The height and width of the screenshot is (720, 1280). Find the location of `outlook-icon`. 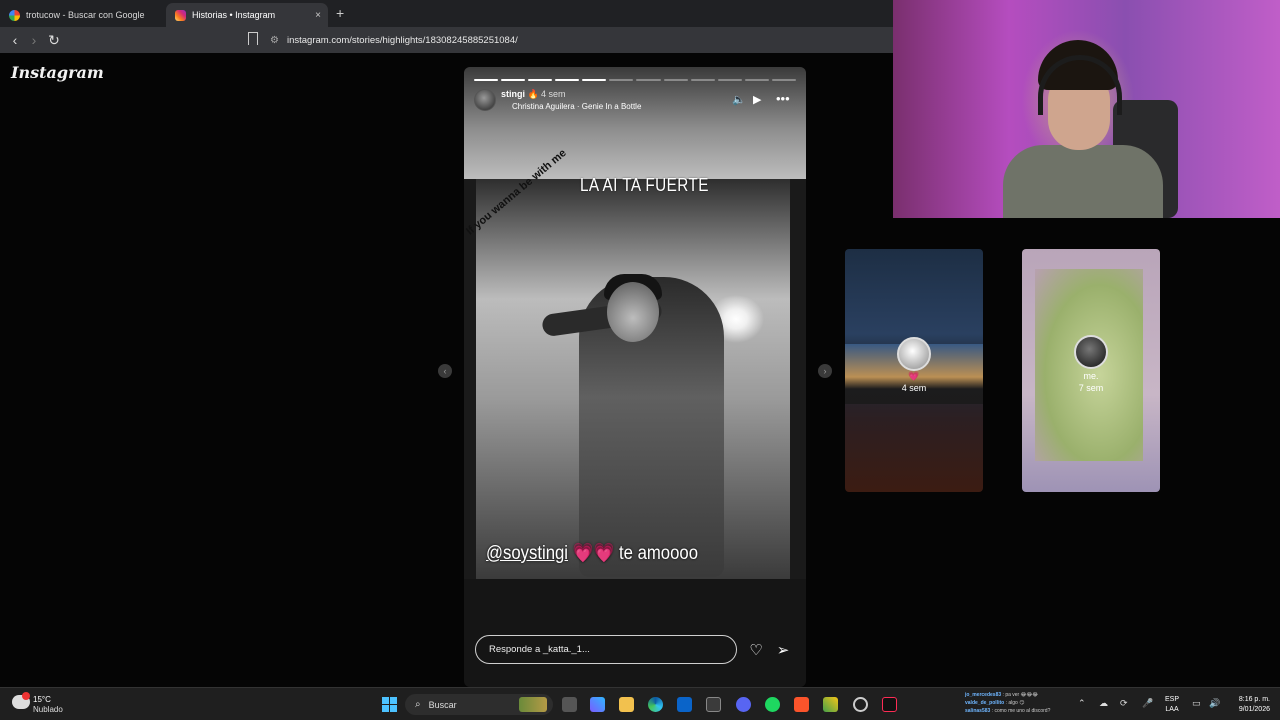

outlook-icon is located at coordinates (684, 704).